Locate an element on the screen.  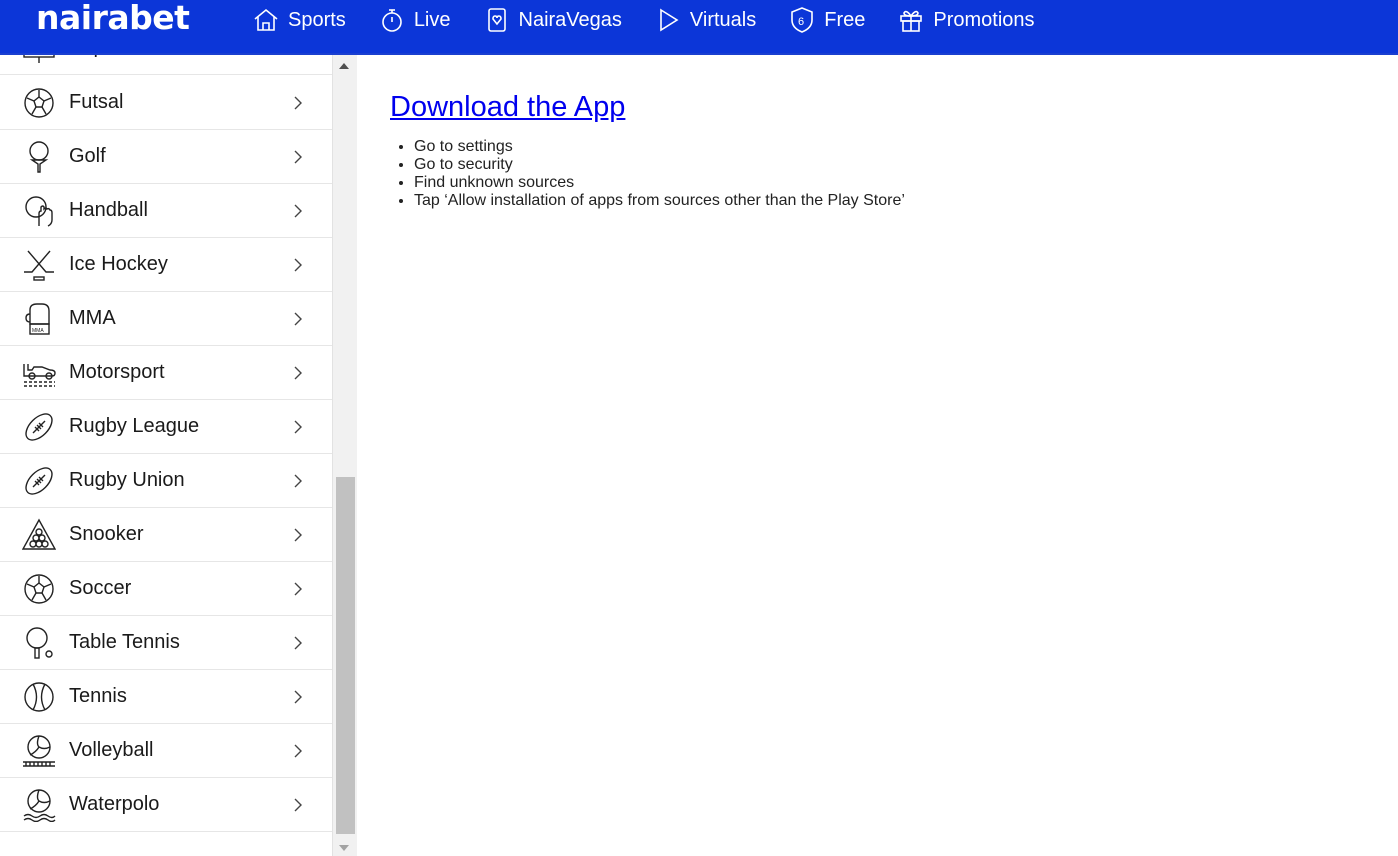
nav-promotions: Promotions is located at coordinates (966, 20).